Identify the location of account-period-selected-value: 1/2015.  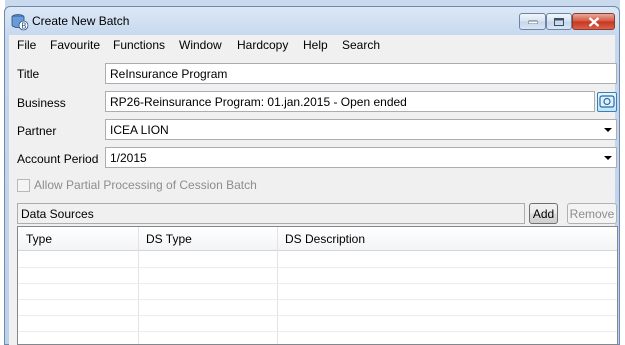
(128, 158).